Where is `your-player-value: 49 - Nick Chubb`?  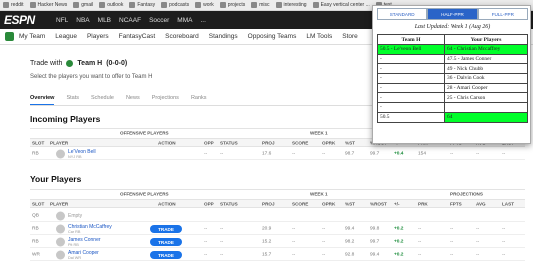 your-player-value: 49 - Nick Chubb is located at coordinates (486, 69).